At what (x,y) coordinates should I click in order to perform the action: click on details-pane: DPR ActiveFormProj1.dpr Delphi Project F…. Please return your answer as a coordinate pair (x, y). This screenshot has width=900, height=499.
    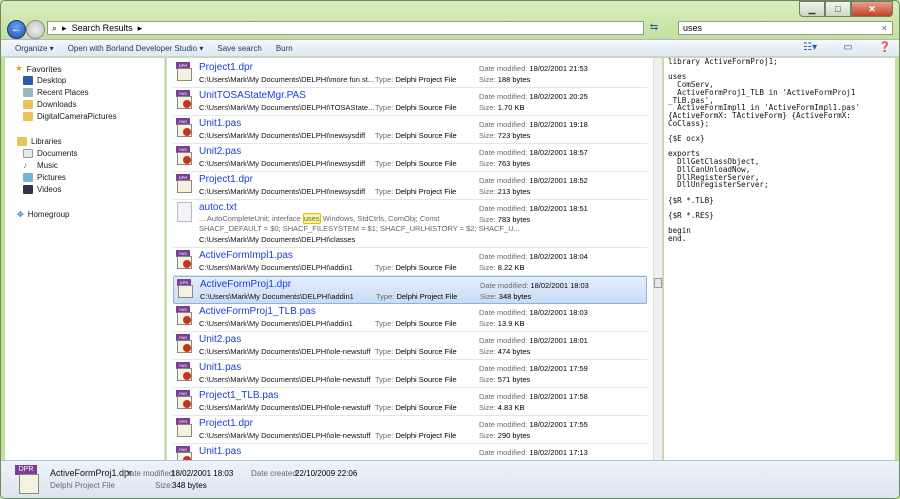
    Looking at the image, I should click on (450, 479).